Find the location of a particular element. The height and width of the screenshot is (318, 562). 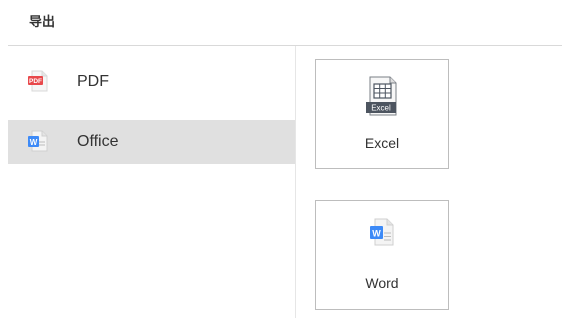

word-document-icon: W is located at coordinates (382, 232).